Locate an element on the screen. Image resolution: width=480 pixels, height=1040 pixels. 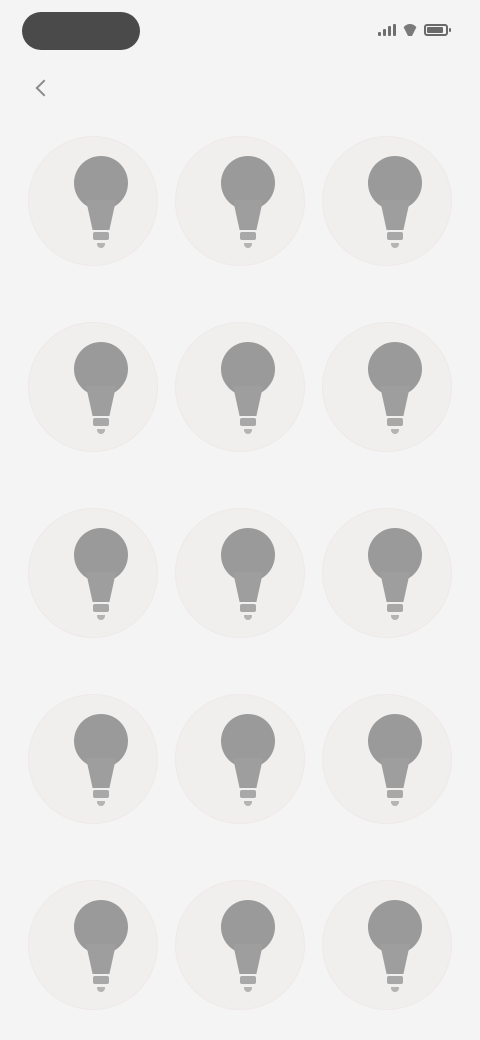
header-pill is located at coordinates (81, 31).